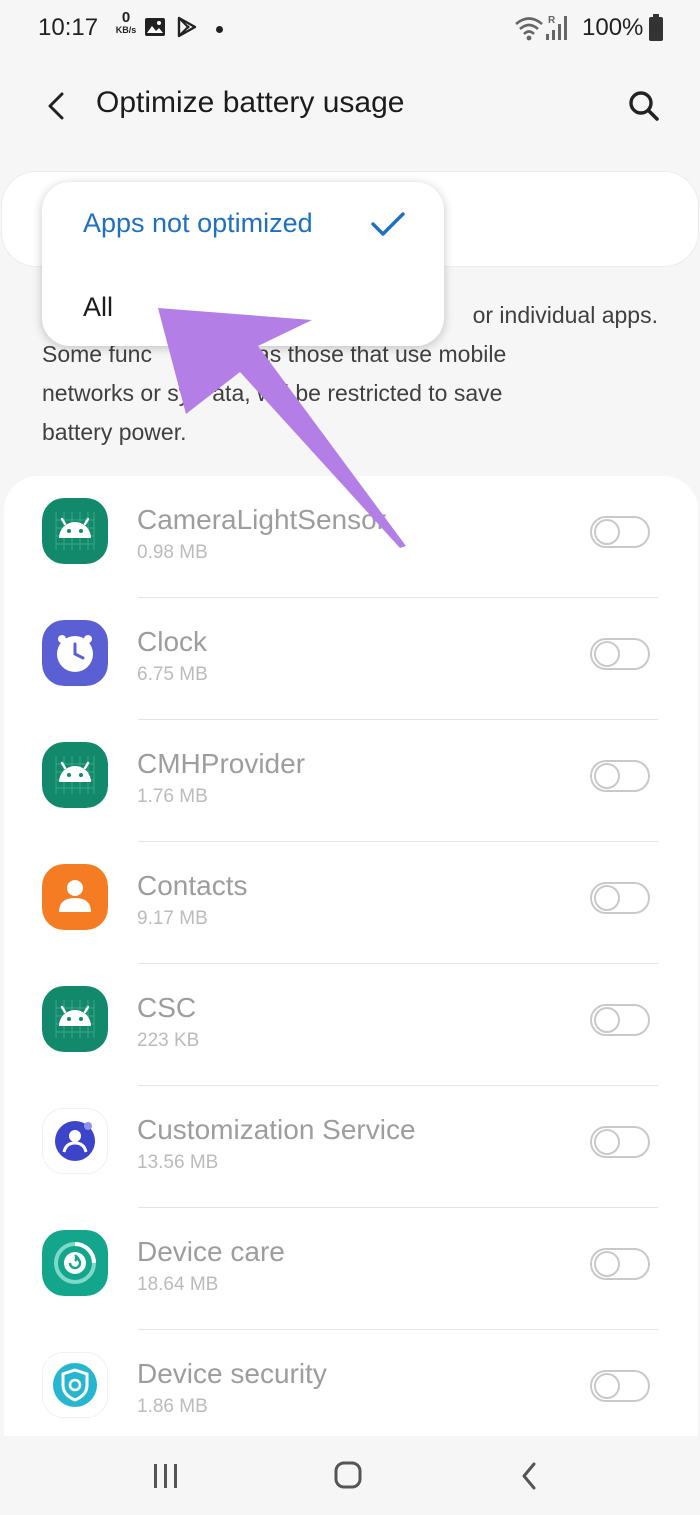  What do you see at coordinates (350, 30) in the screenshot?
I see `status-bar: 10:17 0 KB/s R 100%` at bounding box center [350, 30].